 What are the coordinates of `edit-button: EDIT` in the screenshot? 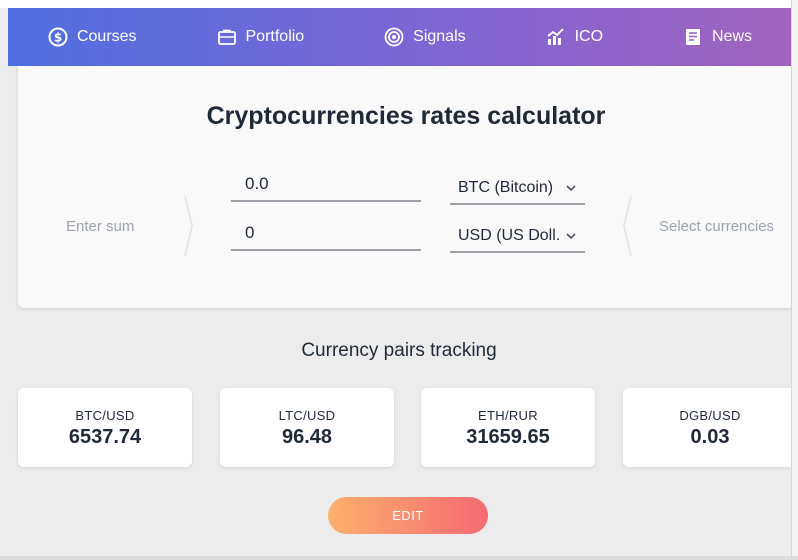 It's located at (408, 515).